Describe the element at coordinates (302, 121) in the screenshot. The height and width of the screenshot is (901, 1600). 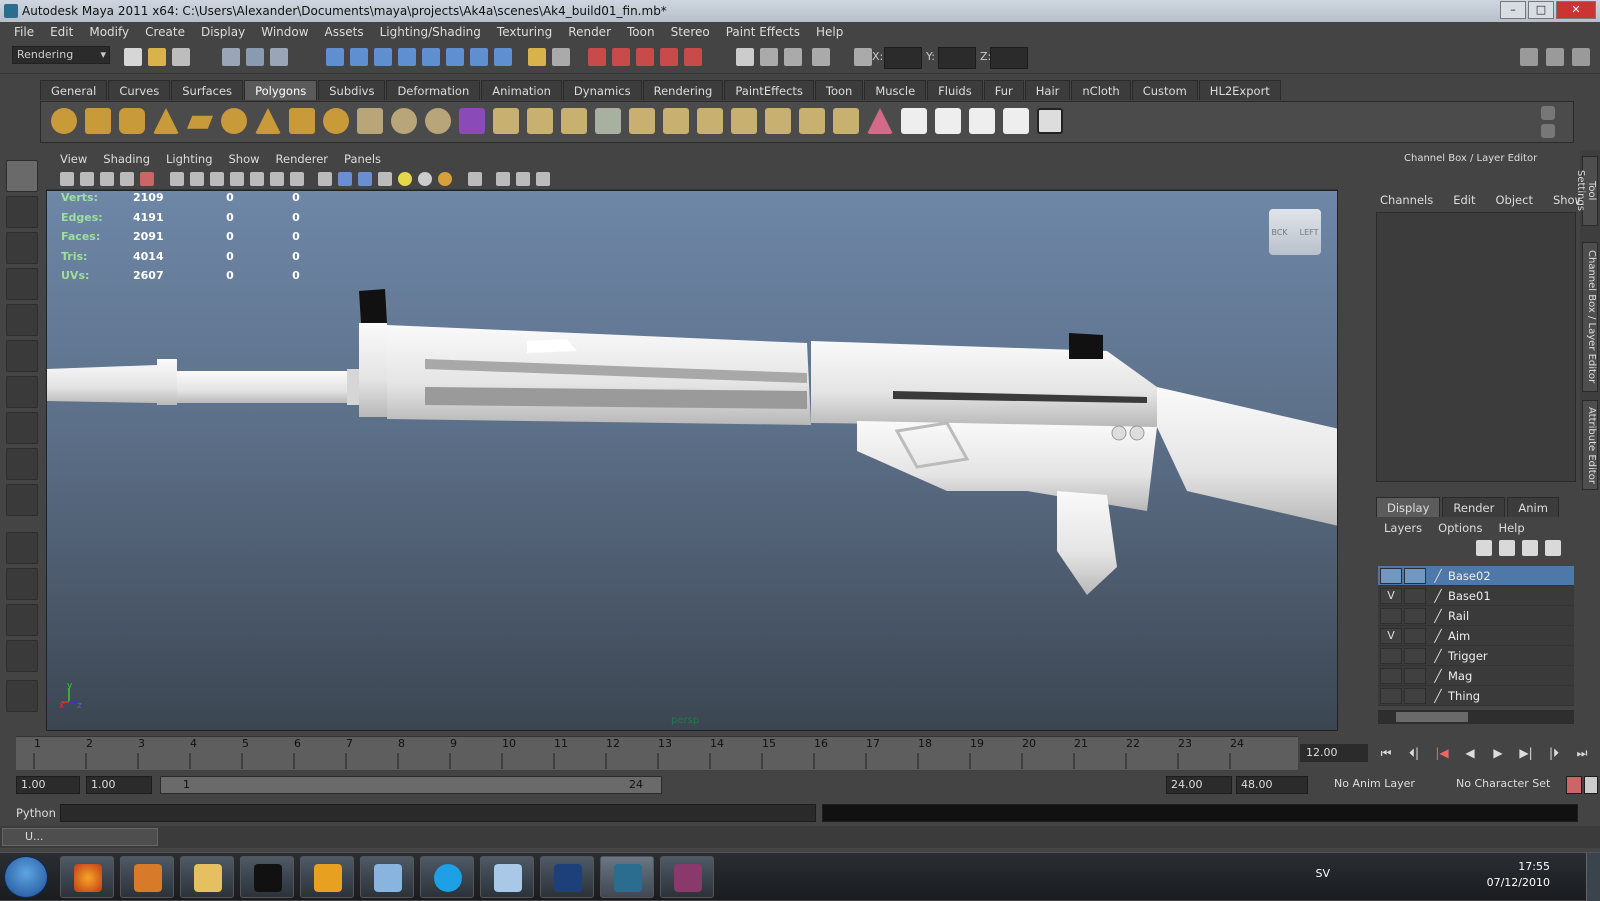
I see `poly-pipe-icon` at that location.